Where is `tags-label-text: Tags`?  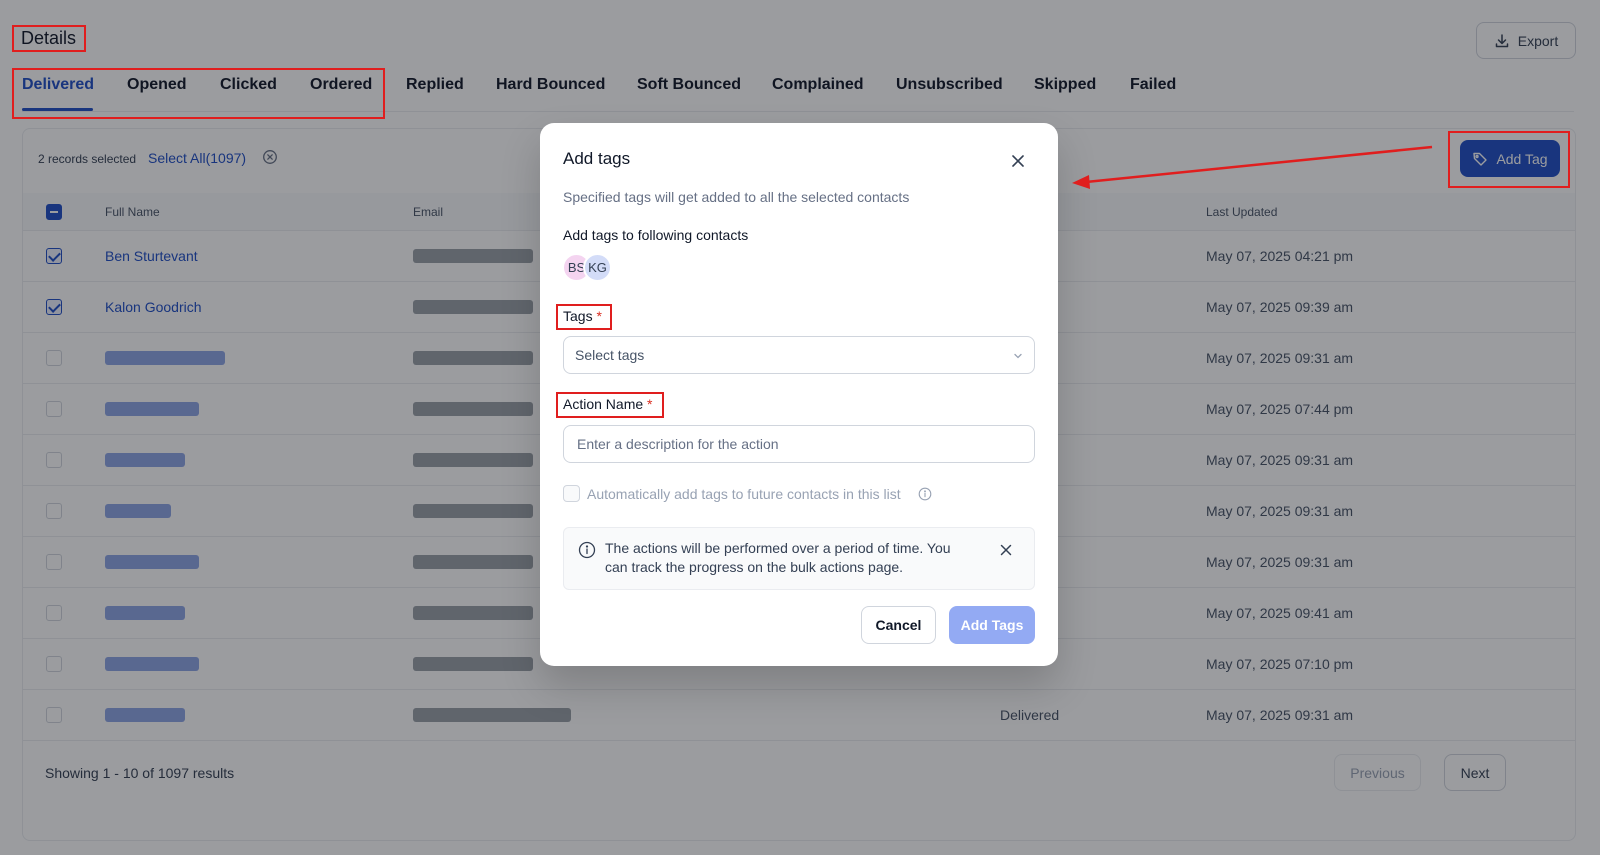
tags-label-text: Tags is located at coordinates (578, 316).